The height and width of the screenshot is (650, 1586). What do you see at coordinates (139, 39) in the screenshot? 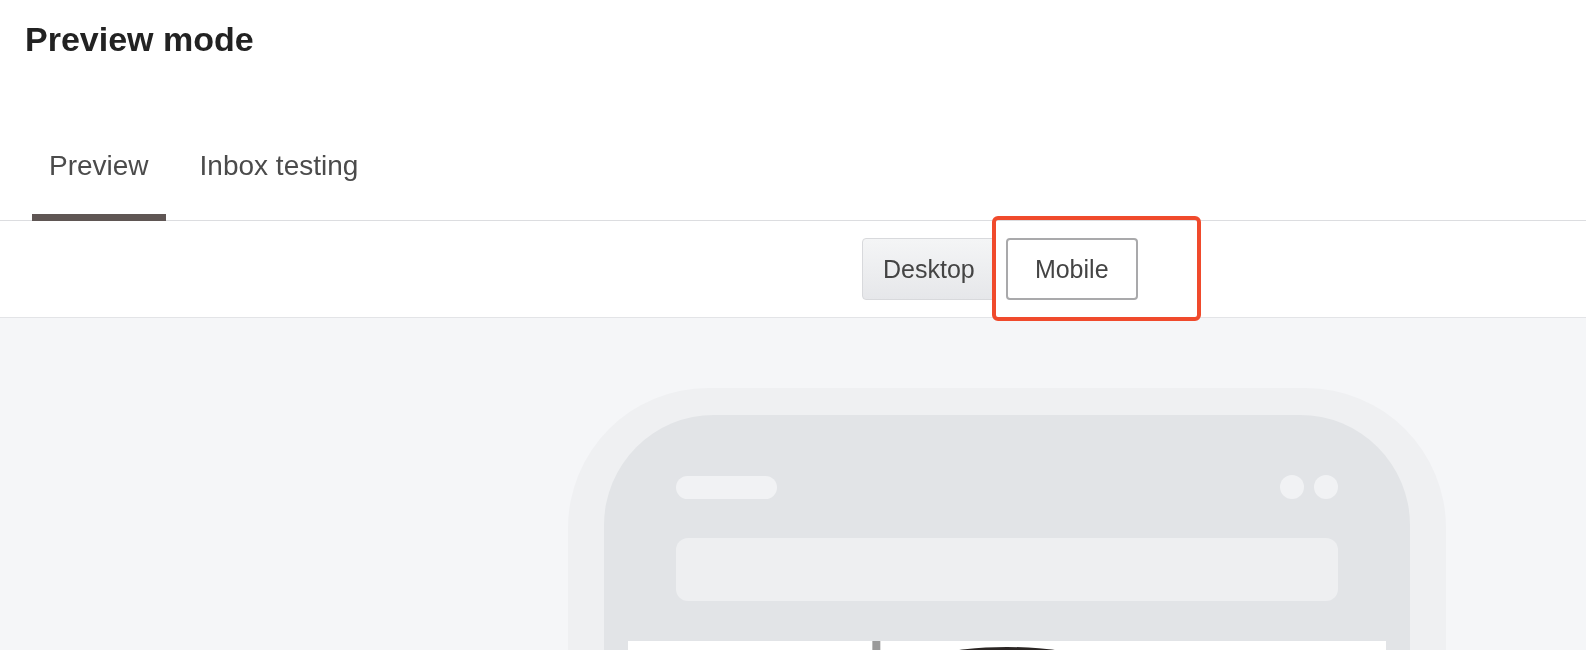
I see `page-title: Preview mode` at bounding box center [139, 39].